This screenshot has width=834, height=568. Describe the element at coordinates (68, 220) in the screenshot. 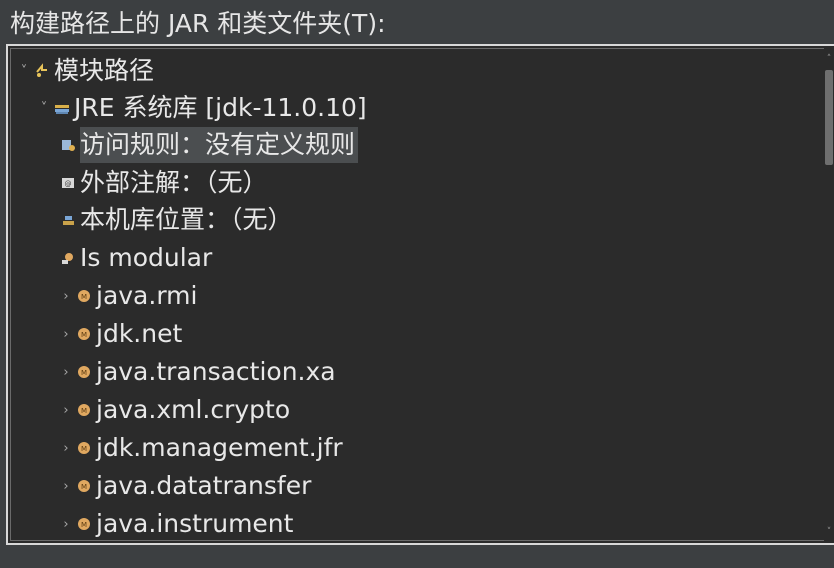

I see `native-library-icon` at that location.